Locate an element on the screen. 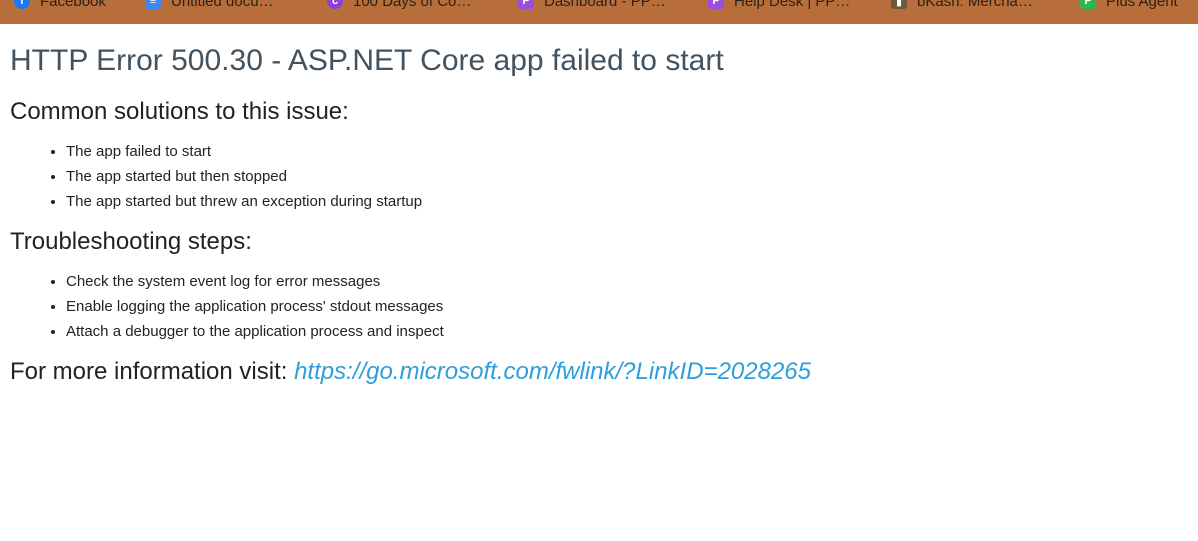 This screenshot has width=1198, height=541. bookmark-plus-agent: P Plus Agent is located at coordinates (1129, 5).